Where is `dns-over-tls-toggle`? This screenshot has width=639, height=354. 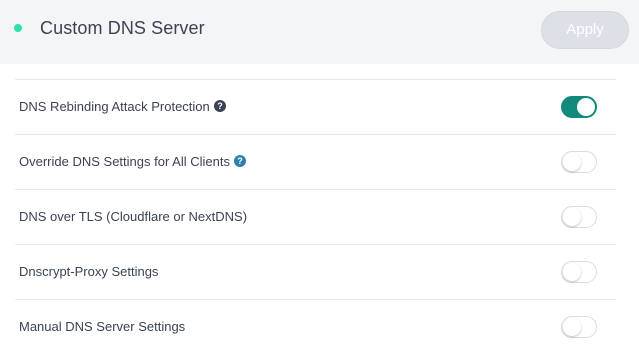 dns-over-tls-toggle is located at coordinates (579, 217).